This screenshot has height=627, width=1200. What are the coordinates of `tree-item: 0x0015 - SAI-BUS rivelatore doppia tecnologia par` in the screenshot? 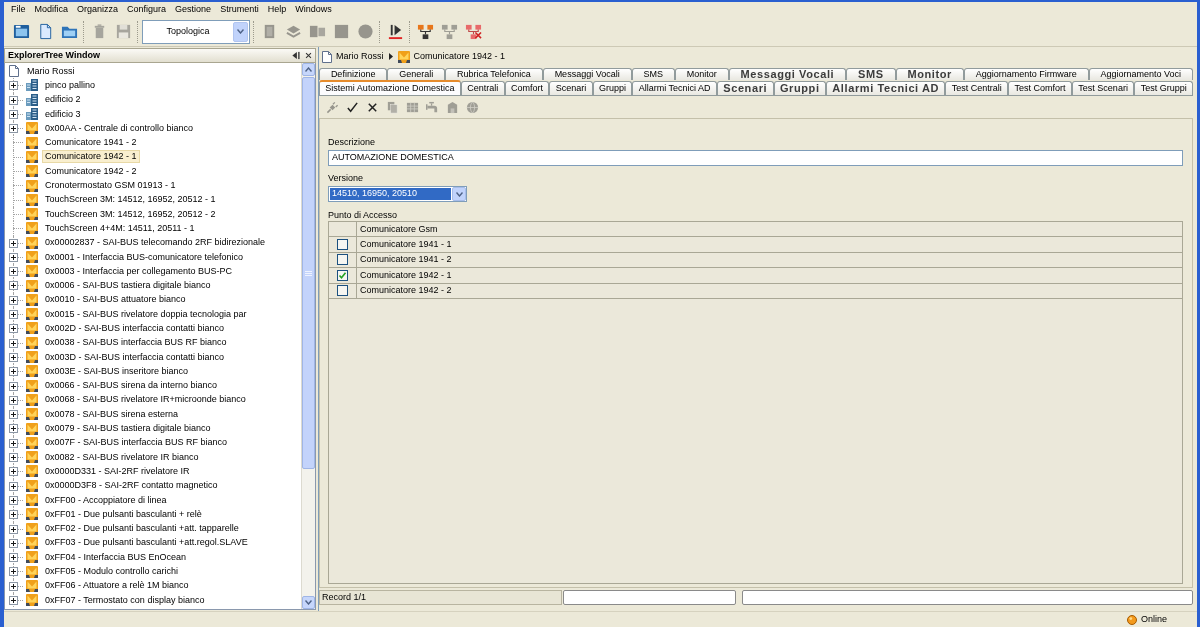 It's located at (146, 314).